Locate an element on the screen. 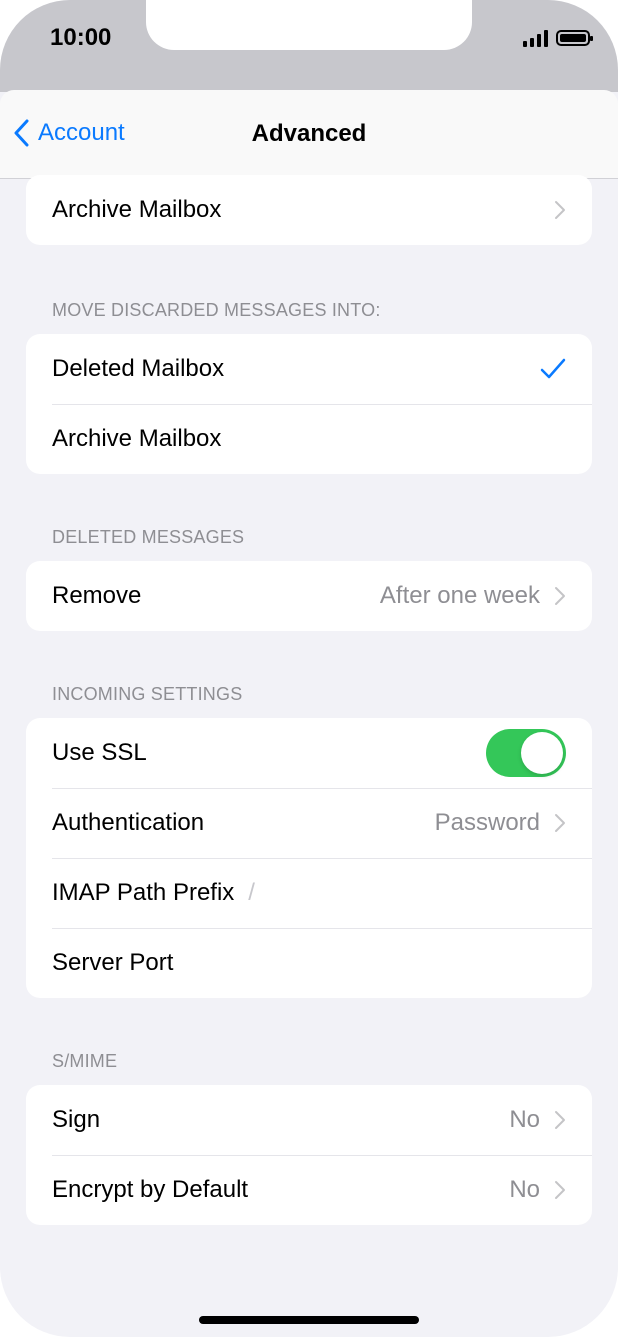 This screenshot has width=618, height=1337. page-title: Advanced is located at coordinates (309, 133).